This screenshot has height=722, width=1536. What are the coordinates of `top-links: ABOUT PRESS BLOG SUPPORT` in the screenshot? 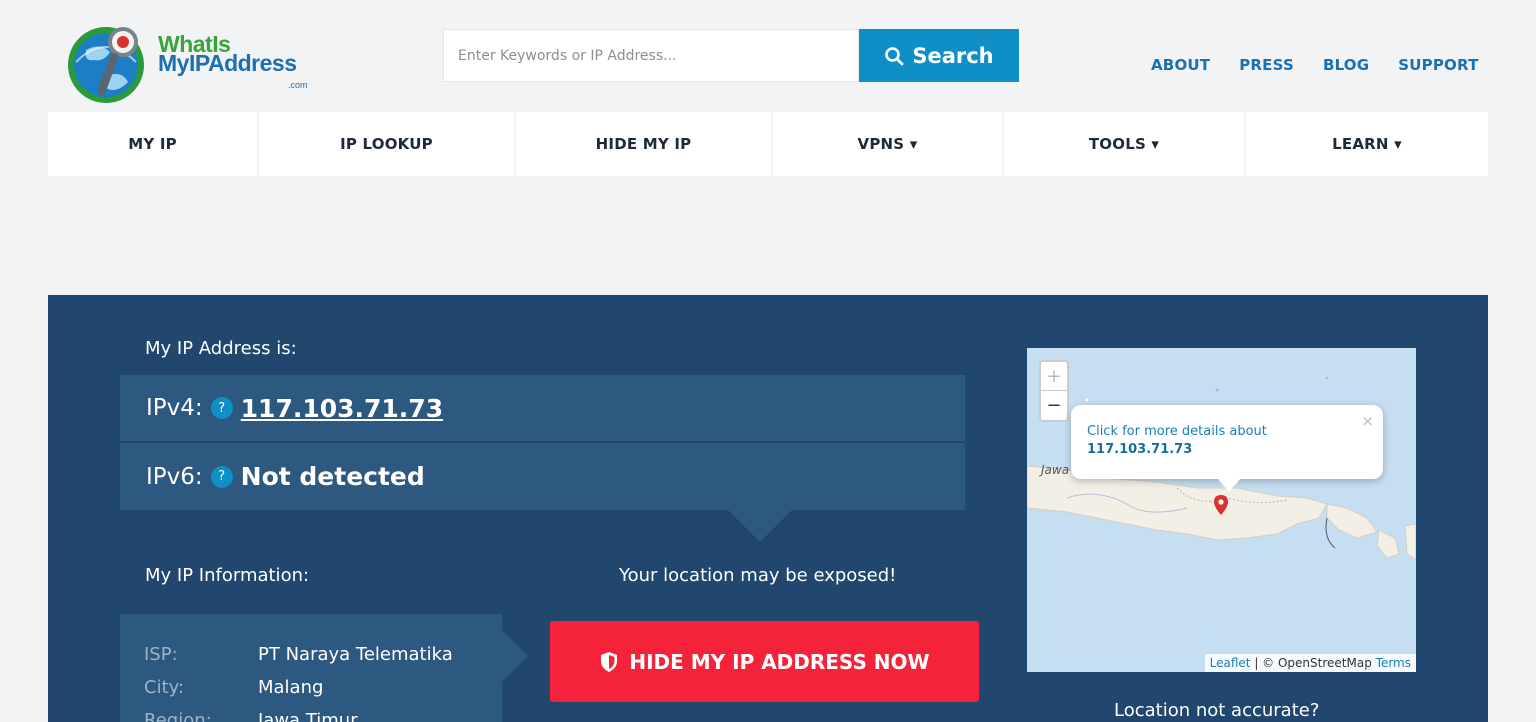 It's located at (1315, 65).